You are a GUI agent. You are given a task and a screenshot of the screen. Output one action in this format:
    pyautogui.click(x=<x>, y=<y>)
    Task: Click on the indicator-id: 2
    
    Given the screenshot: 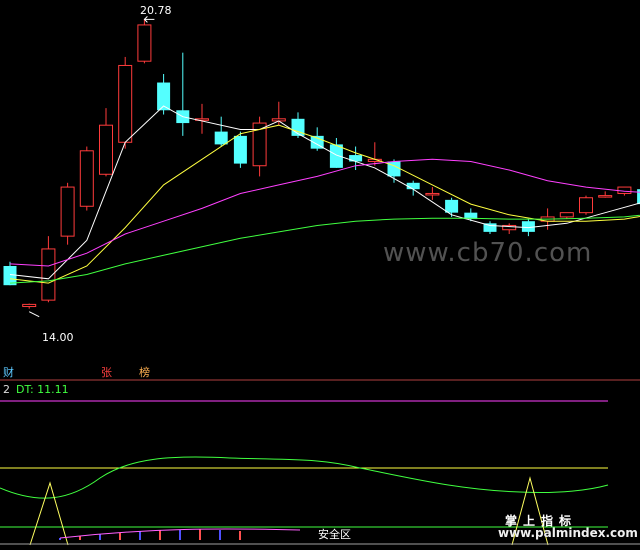 What is the action you would take?
    pyautogui.click(x=6, y=389)
    